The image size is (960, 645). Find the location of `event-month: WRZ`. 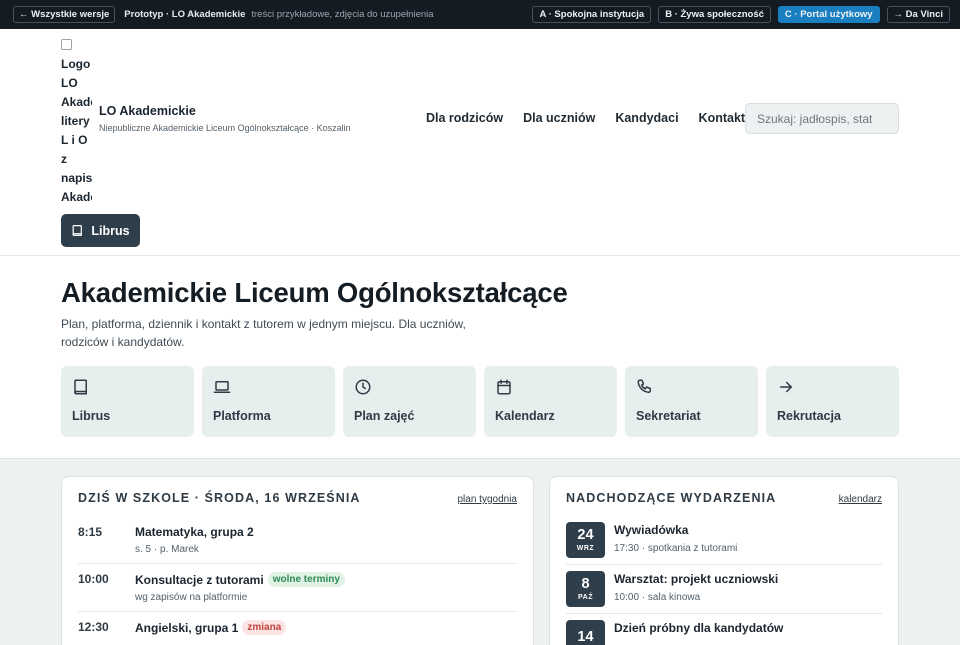

event-month: WRZ is located at coordinates (585, 548).